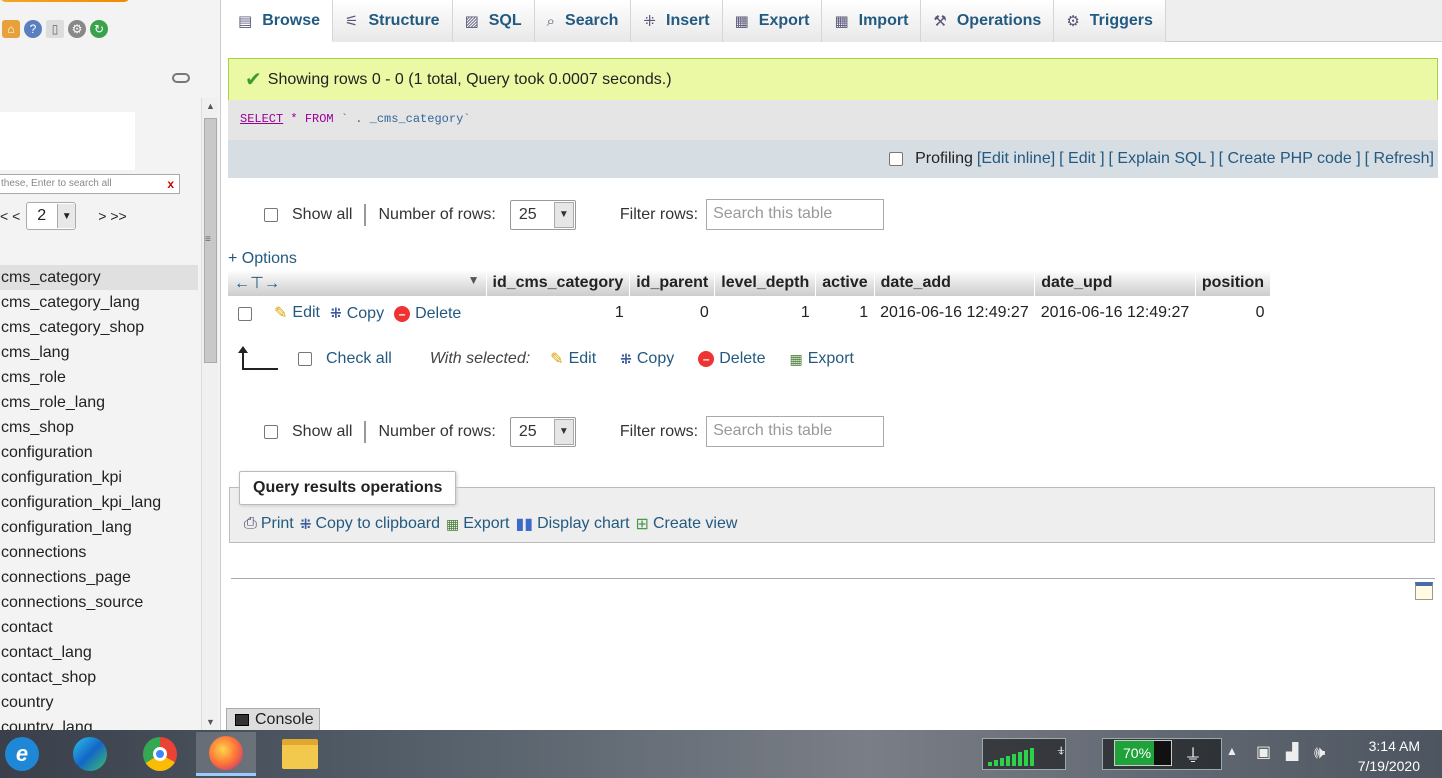 The image size is (1442, 778). What do you see at coordinates (1162, 159) in the screenshot?
I see `explain-sql-link: [ Explain SQL ]` at bounding box center [1162, 159].